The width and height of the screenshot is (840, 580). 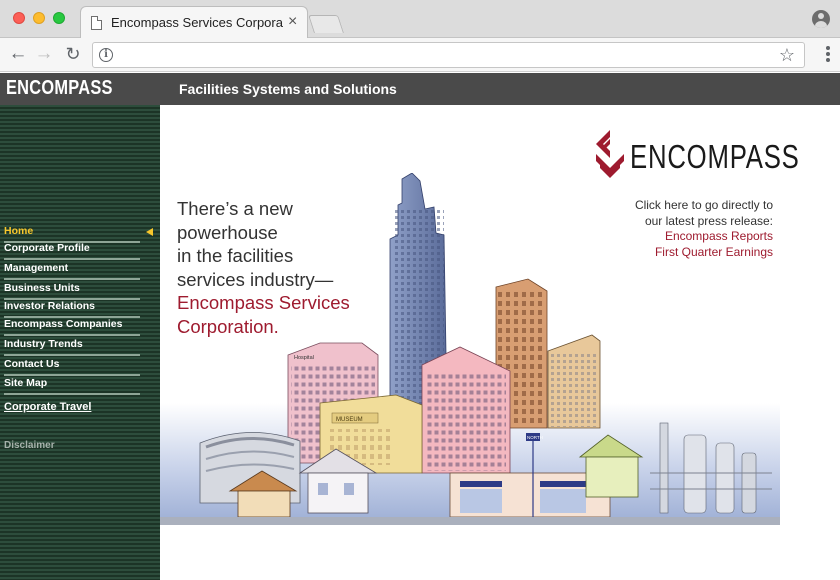 I want to click on sidebar-item-label: Encompass Companies, so click(x=72, y=324).